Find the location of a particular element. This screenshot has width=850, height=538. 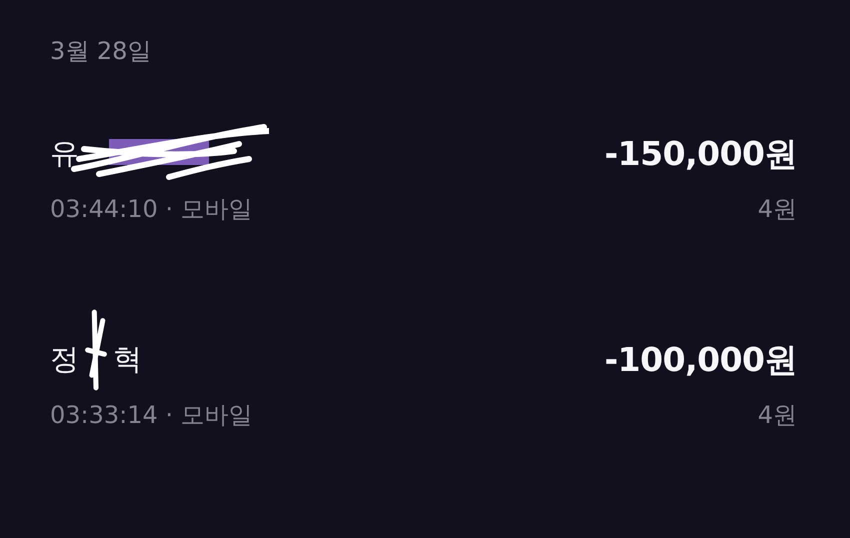

transaction-amount: -100,000원 is located at coordinates (700, 359).